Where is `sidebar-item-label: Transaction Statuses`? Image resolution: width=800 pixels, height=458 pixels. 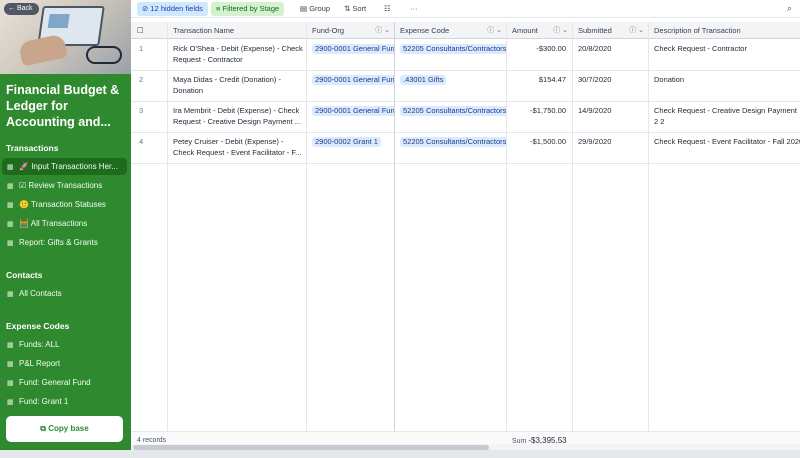
sidebar-item-label: Transaction Statuses is located at coordinates (68, 204).